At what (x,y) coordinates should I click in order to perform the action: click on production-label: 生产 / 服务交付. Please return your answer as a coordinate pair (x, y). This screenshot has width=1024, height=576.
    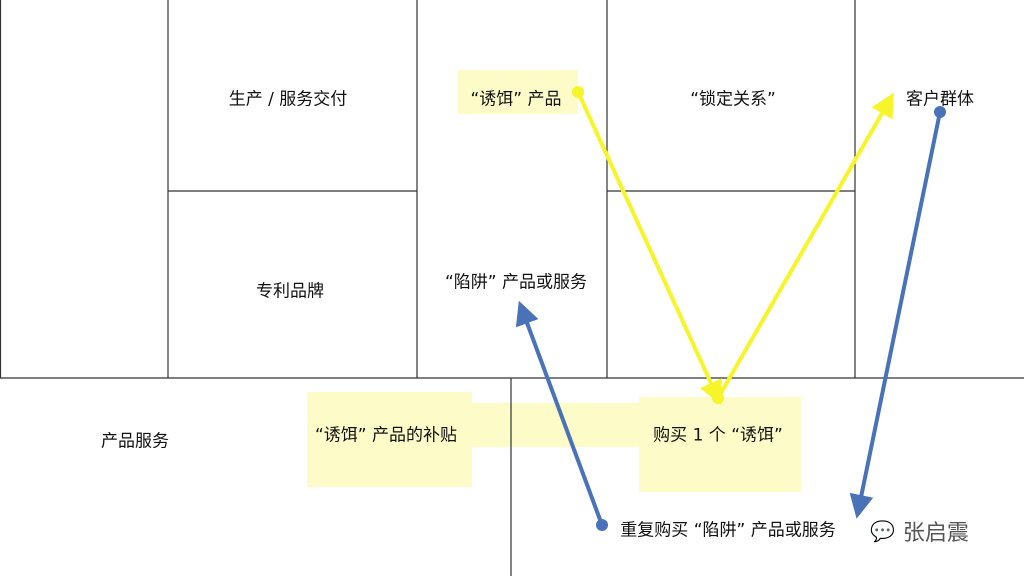
    Looking at the image, I should click on (288, 99).